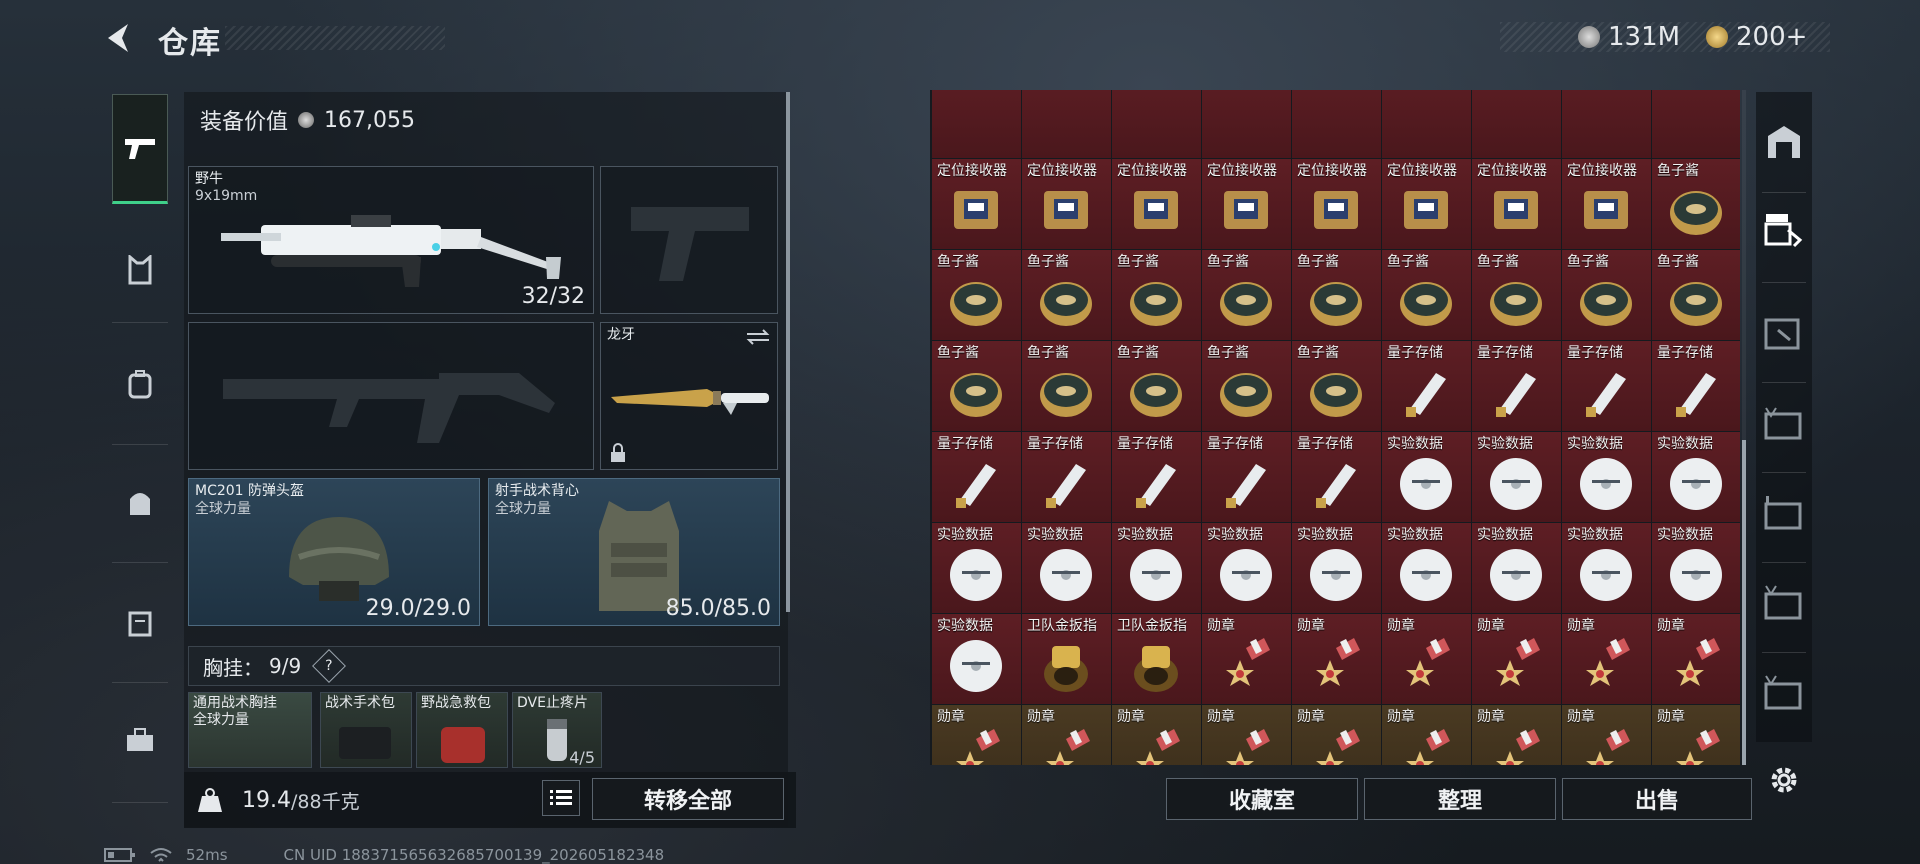 This screenshot has width=1920, height=864. I want to click on sell-button: 出售, so click(1657, 799).